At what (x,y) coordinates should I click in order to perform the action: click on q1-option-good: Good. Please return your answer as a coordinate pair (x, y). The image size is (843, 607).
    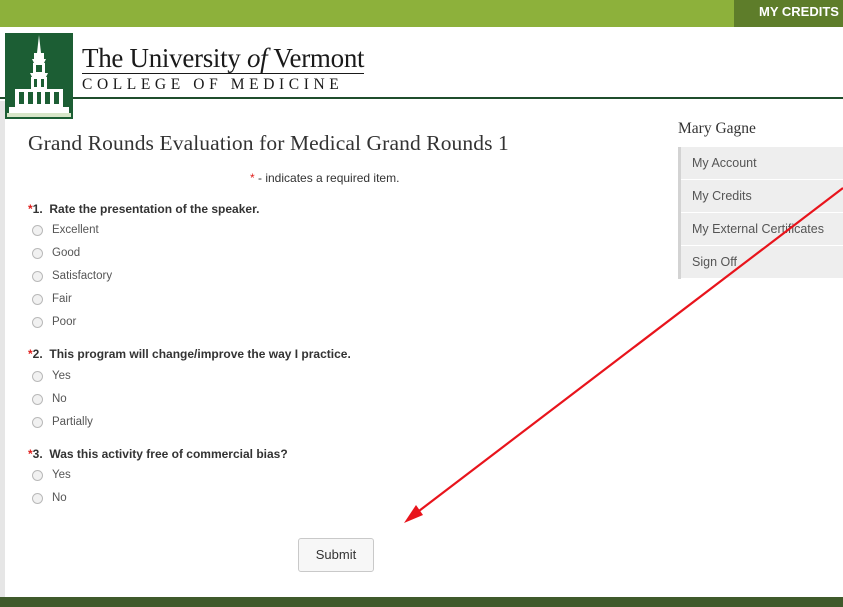
    Looking at the image, I should click on (56, 253).